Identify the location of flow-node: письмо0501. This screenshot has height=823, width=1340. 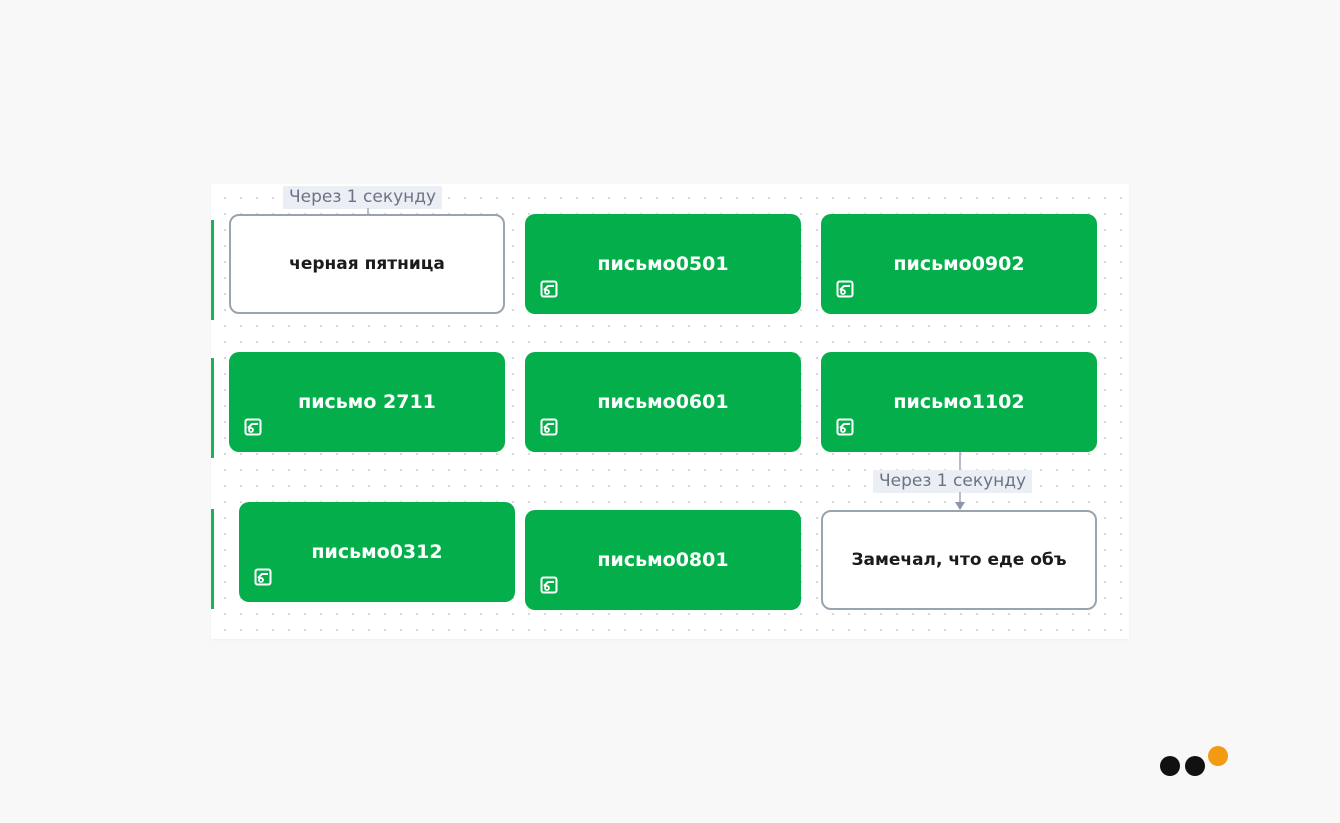
(663, 264).